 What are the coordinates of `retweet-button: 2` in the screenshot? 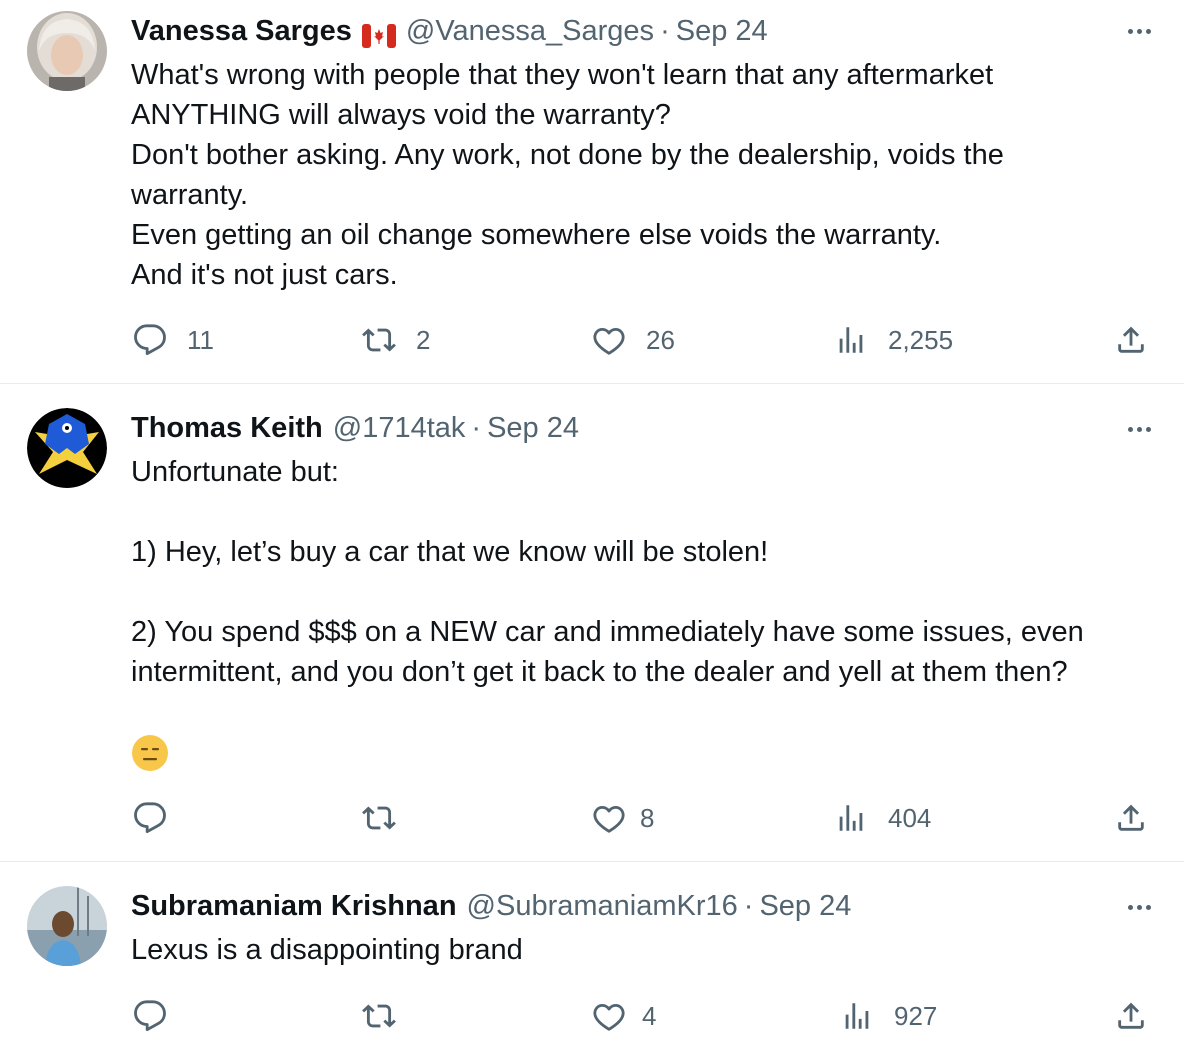 It's located at (396, 340).